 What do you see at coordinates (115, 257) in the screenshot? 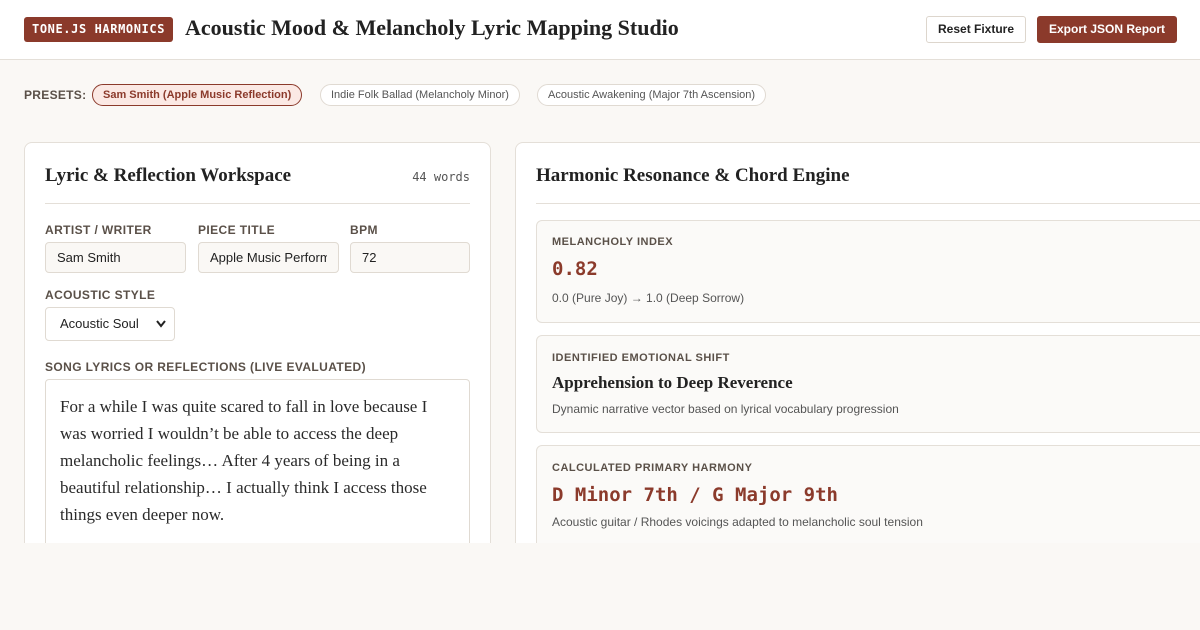
I see `artist-input` at bounding box center [115, 257].